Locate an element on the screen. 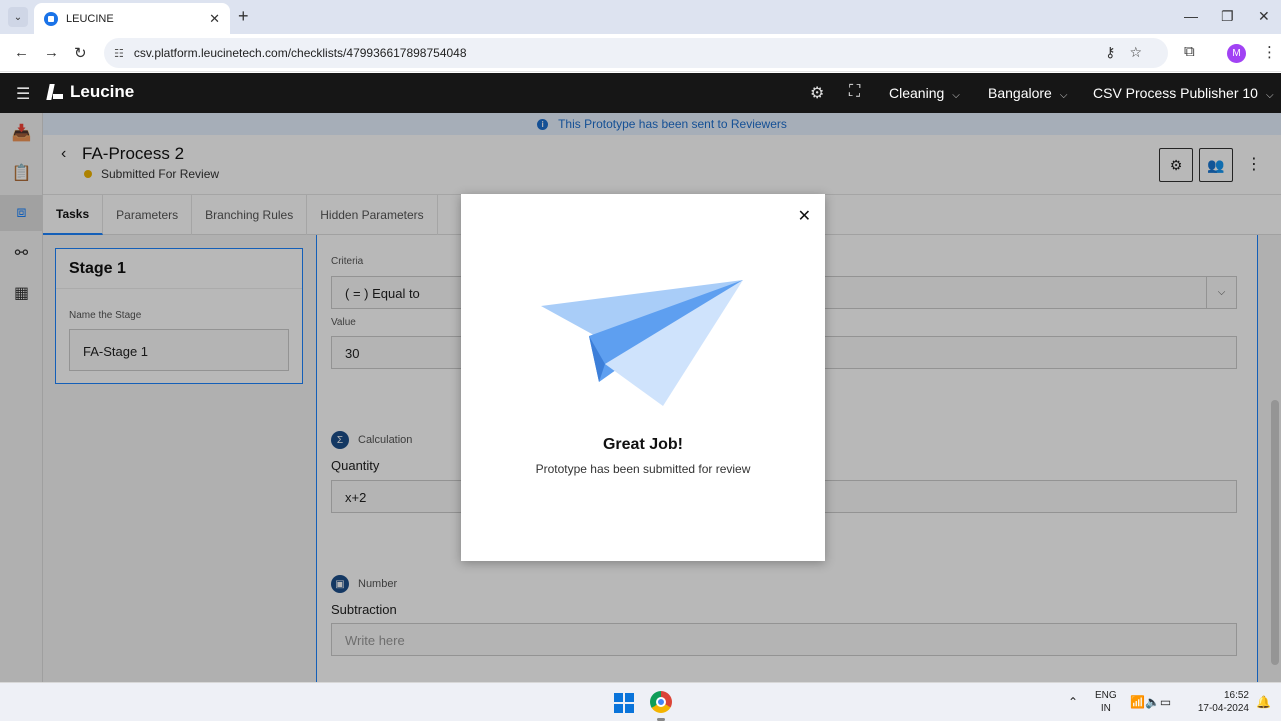 The width and height of the screenshot is (1281, 721). tab-search-icon: ⌄ is located at coordinates (18, 17).